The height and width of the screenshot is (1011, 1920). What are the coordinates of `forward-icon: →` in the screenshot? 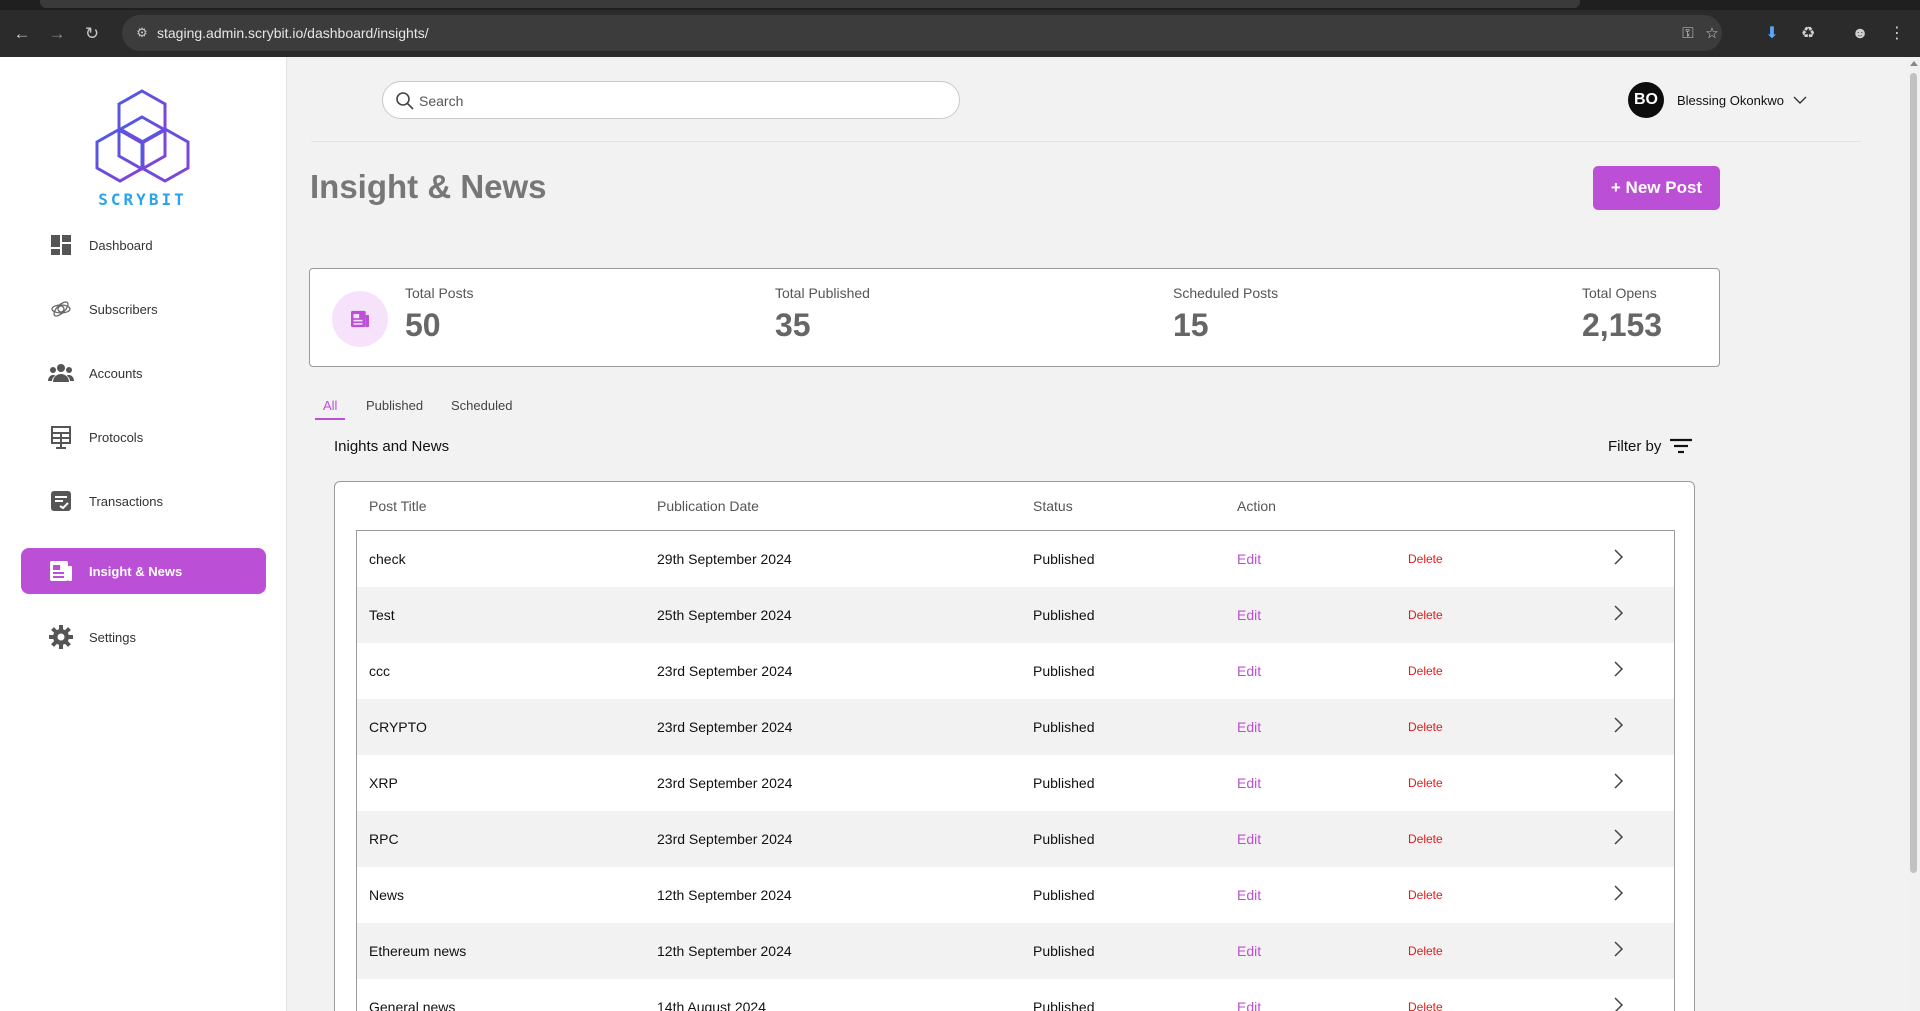 It's located at (57, 34).